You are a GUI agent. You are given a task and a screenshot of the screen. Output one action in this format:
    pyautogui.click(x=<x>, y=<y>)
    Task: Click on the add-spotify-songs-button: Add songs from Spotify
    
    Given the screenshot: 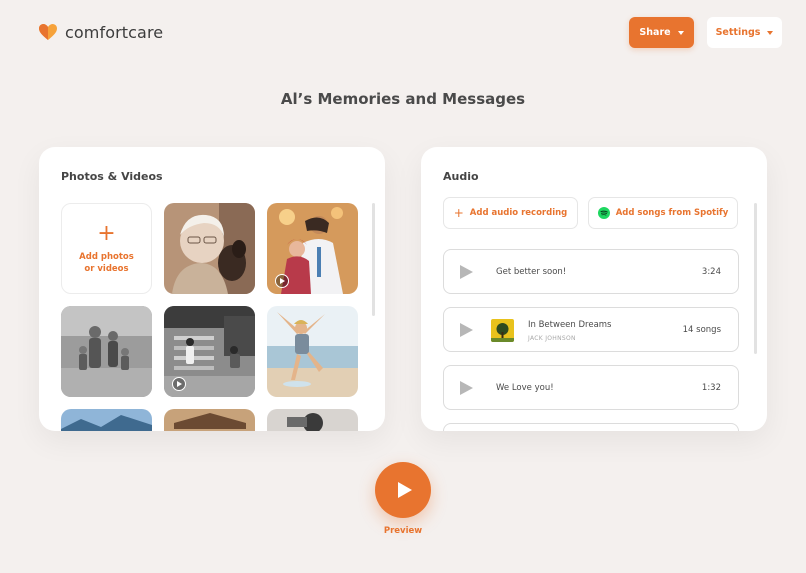 What is the action you would take?
    pyautogui.click(x=663, y=213)
    